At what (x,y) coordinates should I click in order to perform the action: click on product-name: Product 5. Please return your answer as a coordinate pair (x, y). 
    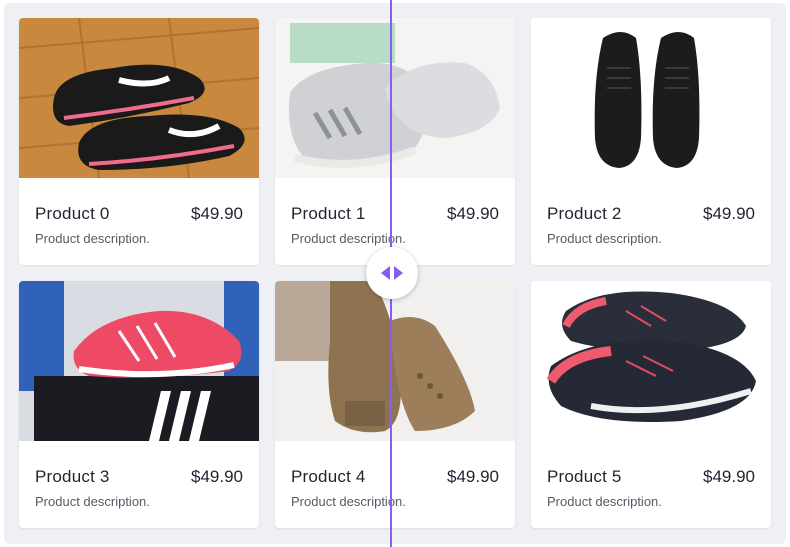
    Looking at the image, I should click on (584, 476).